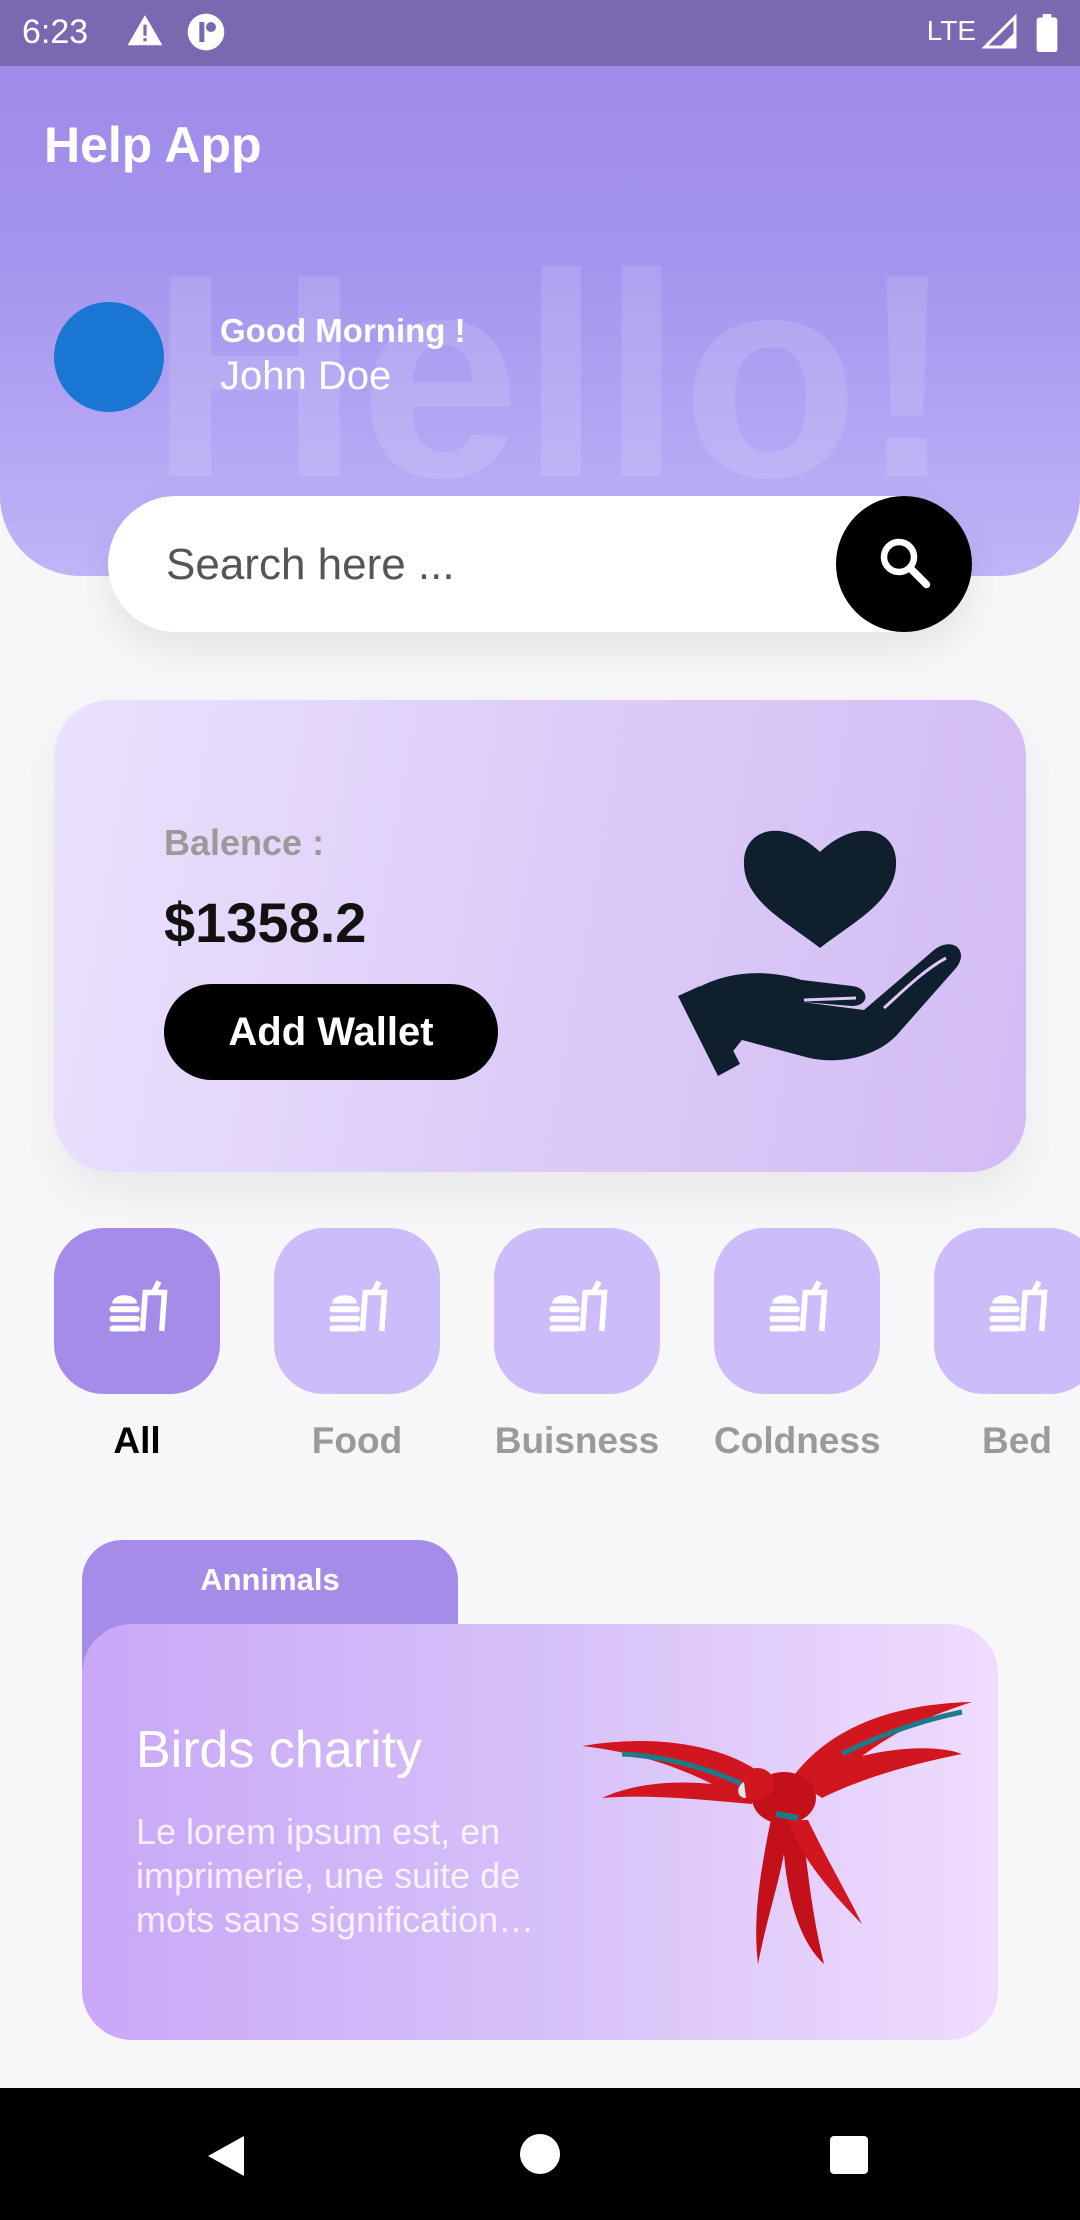  What do you see at coordinates (999, 36) in the screenshot?
I see `signal-icon` at bounding box center [999, 36].